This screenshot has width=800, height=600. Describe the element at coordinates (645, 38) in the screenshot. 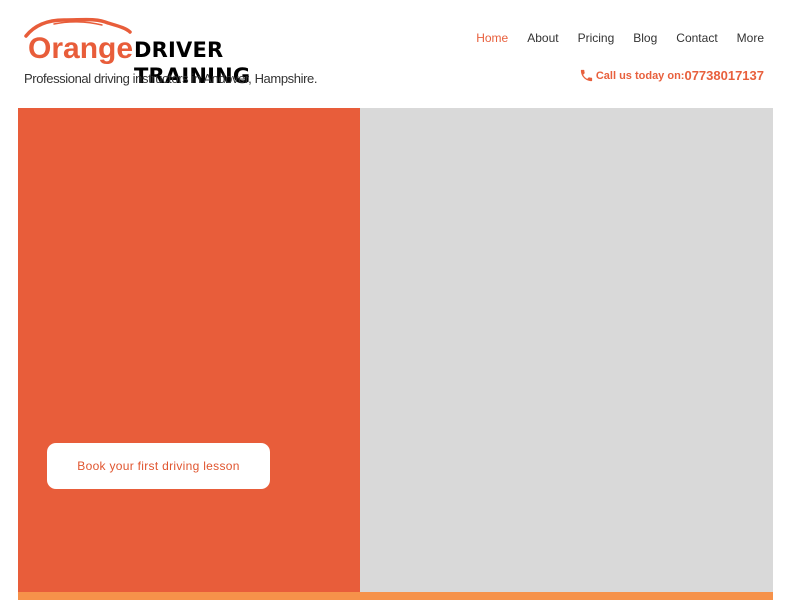

I see `nav-blog: Blog` at that location.